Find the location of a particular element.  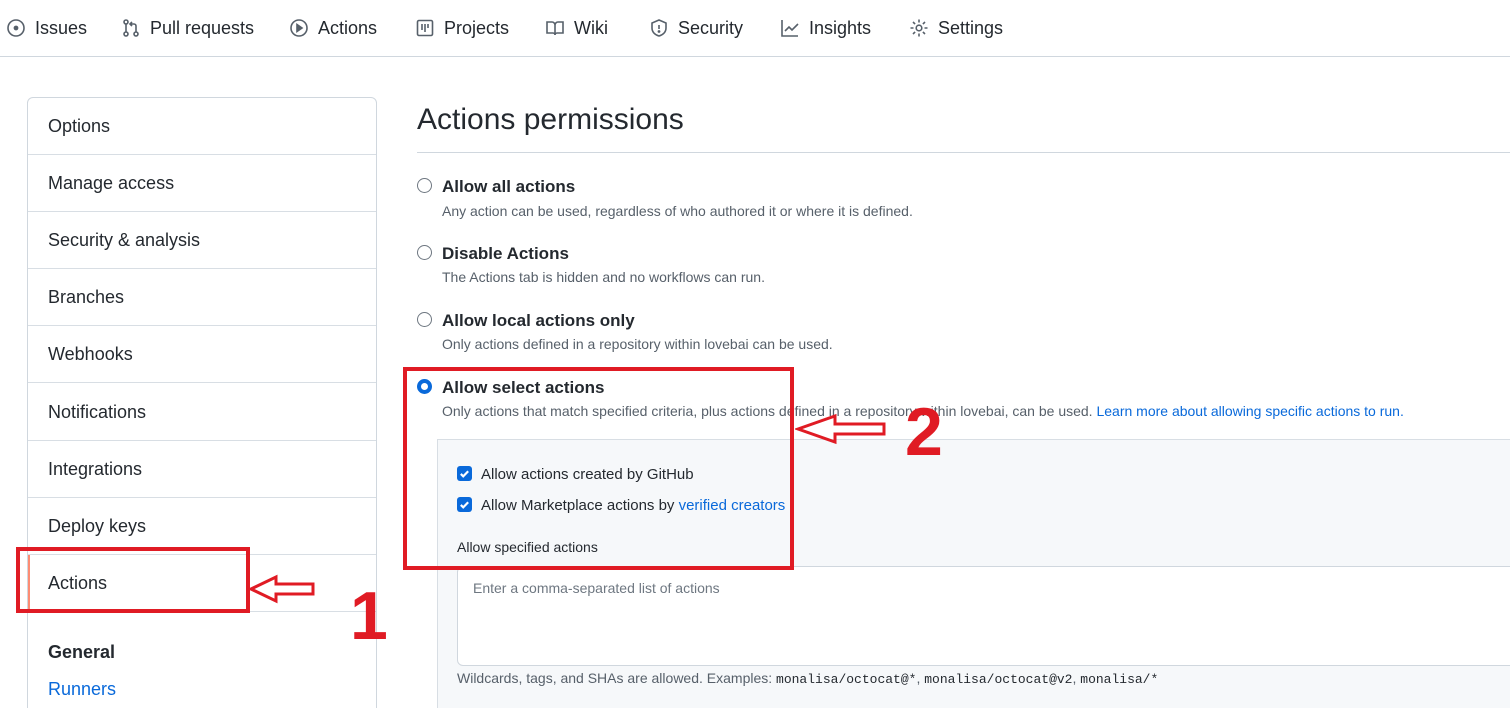

radio-disable is located at coordinates (424, 252).